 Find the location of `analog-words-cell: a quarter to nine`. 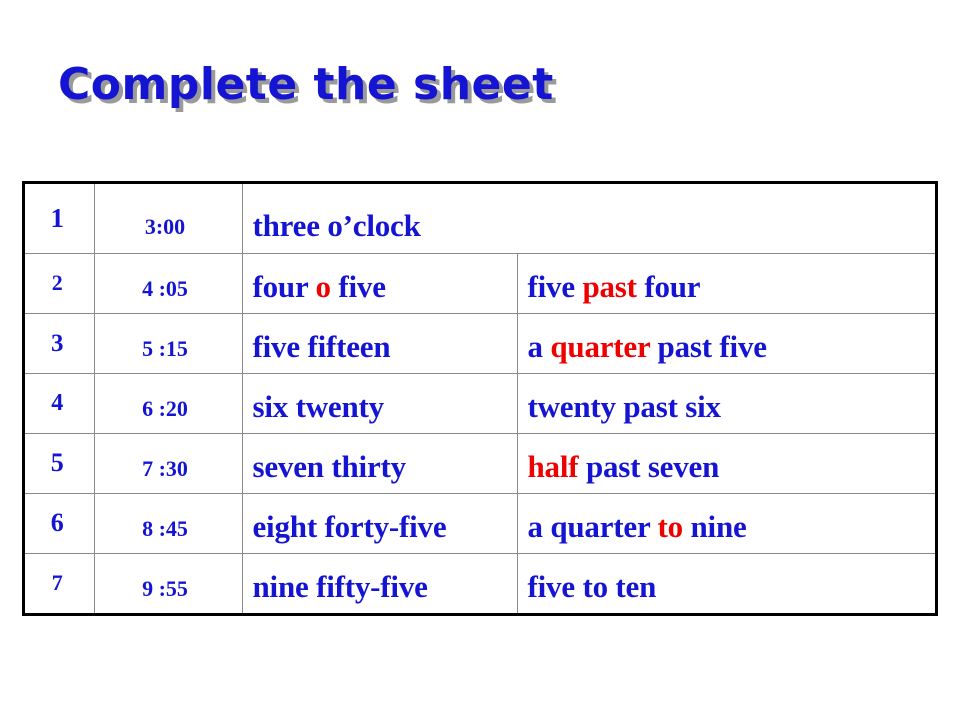

analog-words-cell: a quarter to nine is located at coordinates (726, 523).